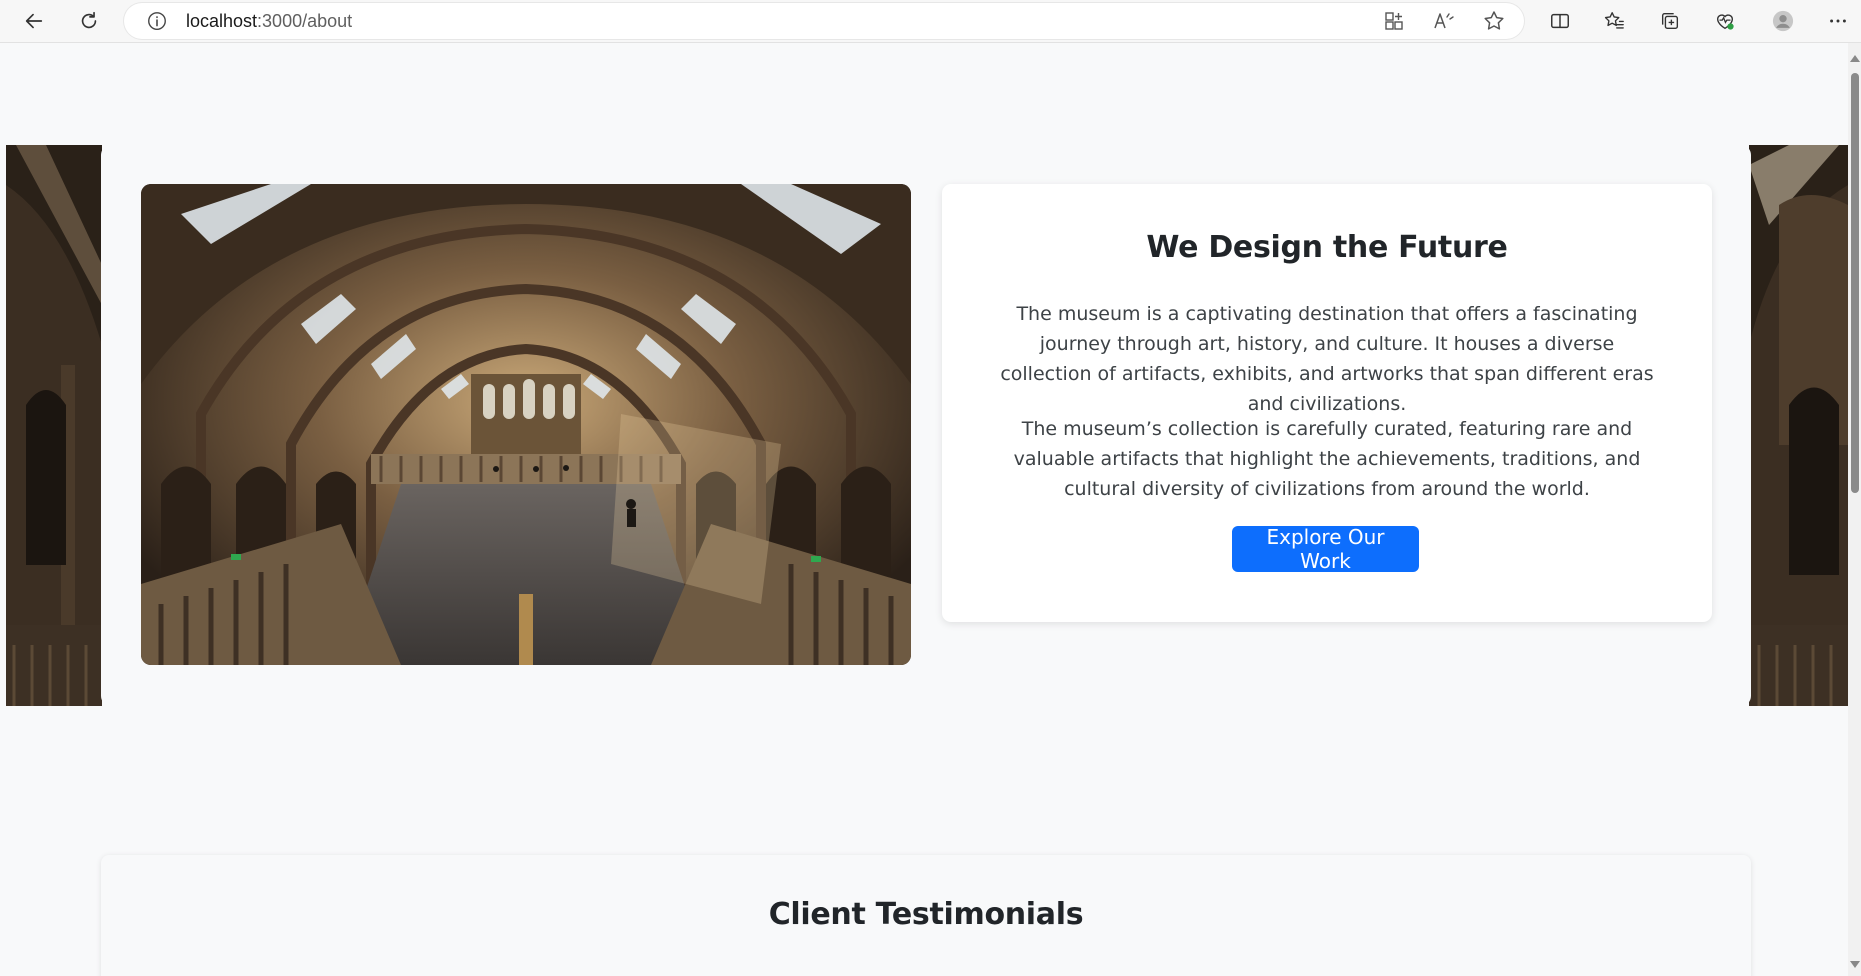  What do you see at coordinates (305, 21) in the screenshot?
I see `url-path: :3000/about` at bounding box center [305, 21].